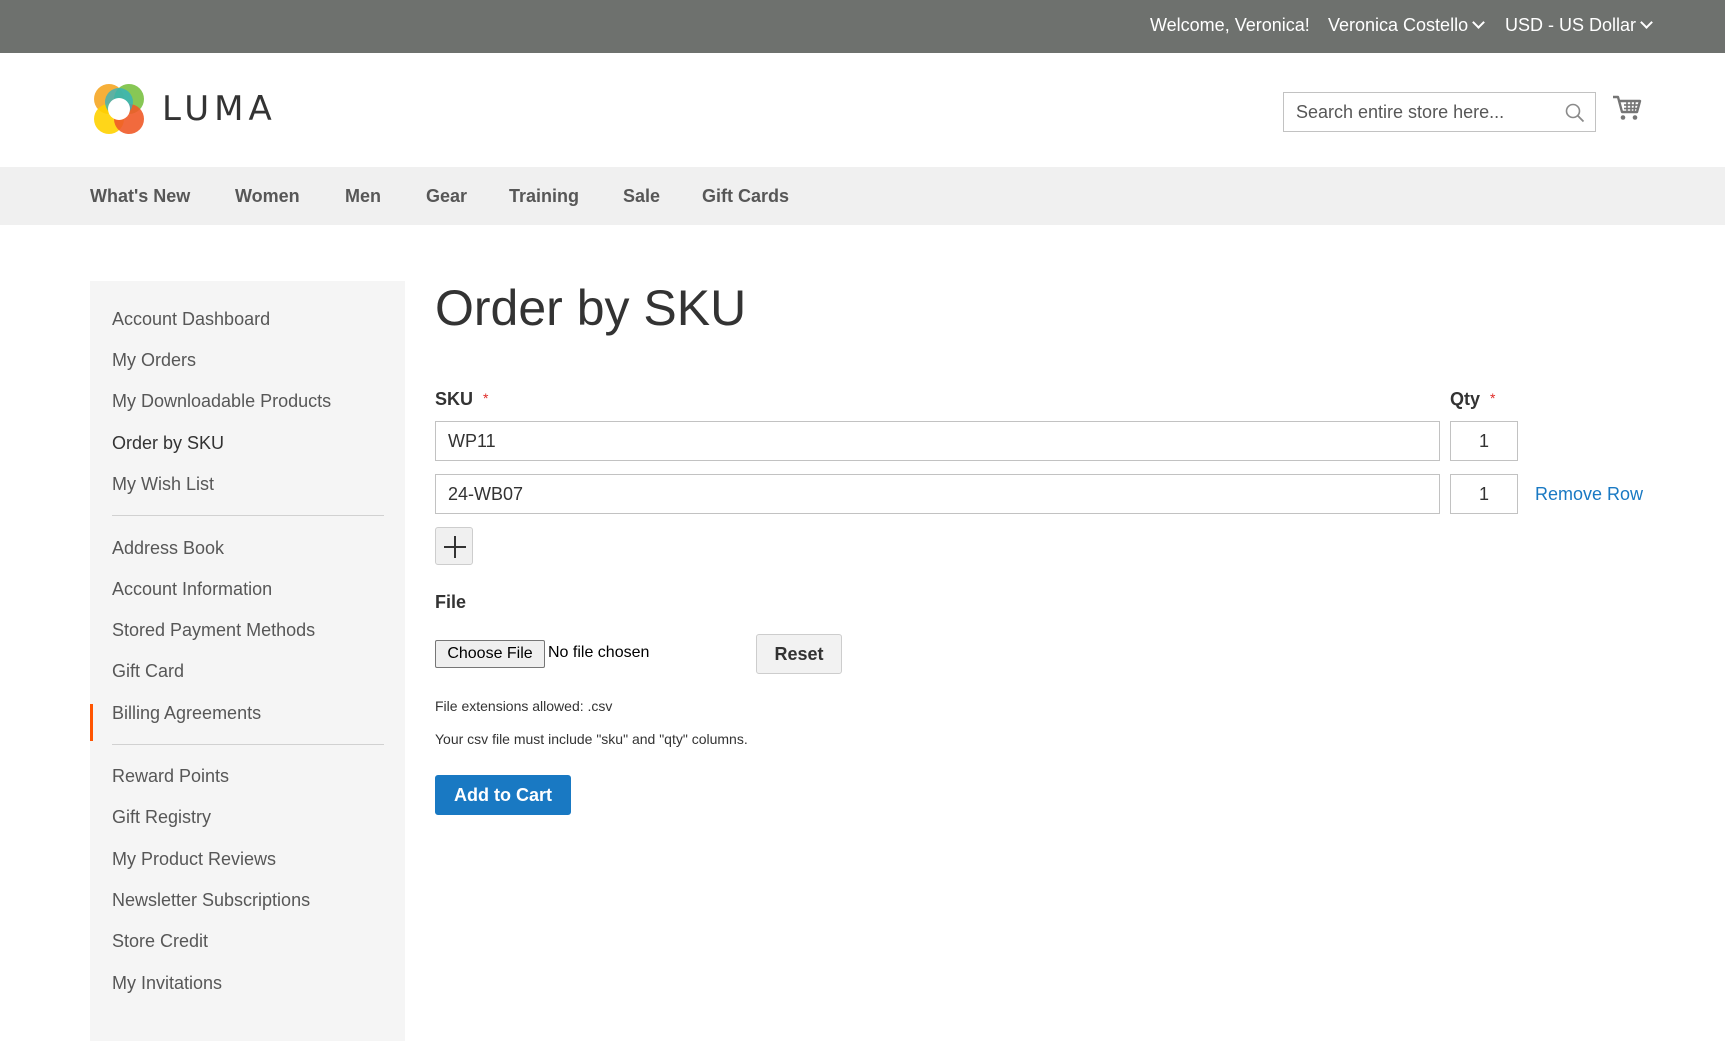 Image resolution: width=1725 pixels, height=1041 pixels. Describe the element at coordinates (1230, 25) in the screenshot. I see `welcome-message: Welcome, Veronica!` at that location.